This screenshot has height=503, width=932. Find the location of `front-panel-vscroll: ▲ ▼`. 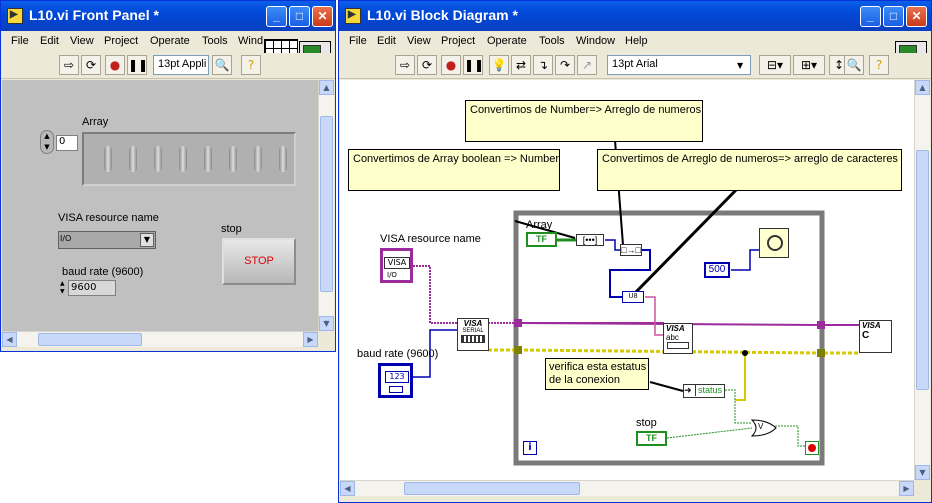

front-panel-vscroll: ▲ ▼ is located at coordinates (326, 205).